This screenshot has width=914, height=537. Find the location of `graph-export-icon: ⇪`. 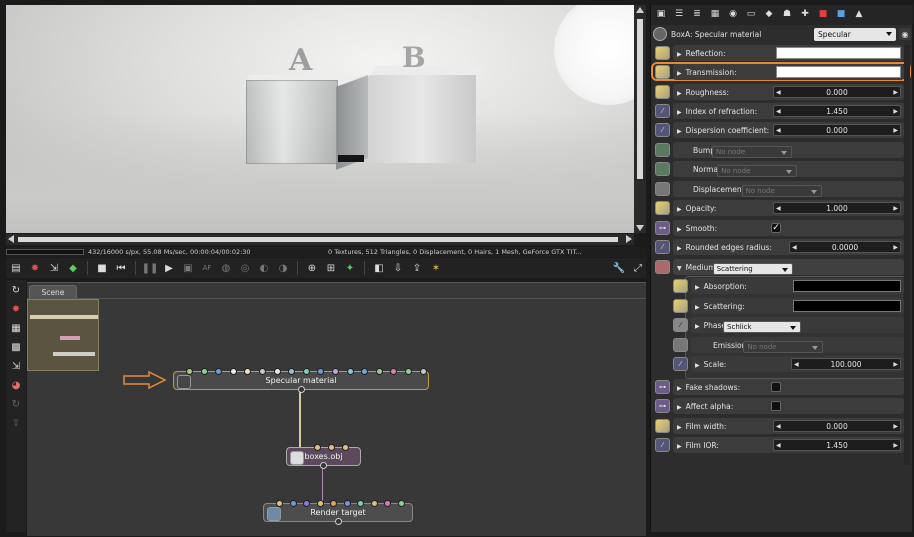

graph-export-icon: ⇪ is located at coordinates (16, 423).